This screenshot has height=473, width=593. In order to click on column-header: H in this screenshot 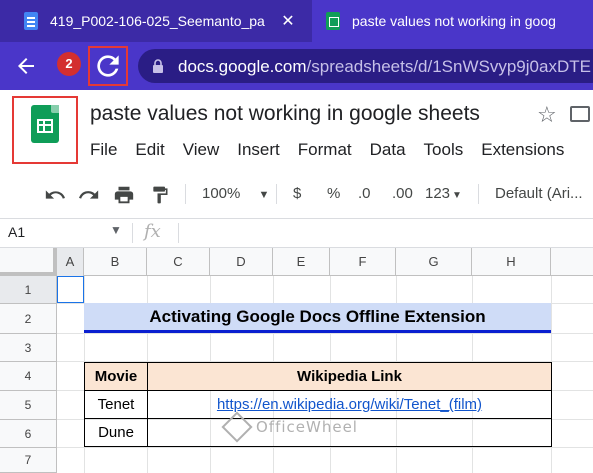, I will do `click(511, 262)`.